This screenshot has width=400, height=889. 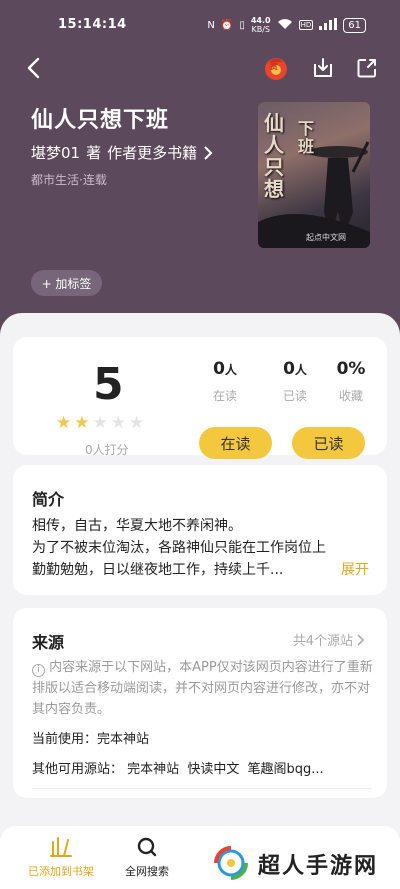 What do you see at coordinates (61, 847) in the screenshot?
I see `bookshelf-icon` at bounding box center [61, 847].